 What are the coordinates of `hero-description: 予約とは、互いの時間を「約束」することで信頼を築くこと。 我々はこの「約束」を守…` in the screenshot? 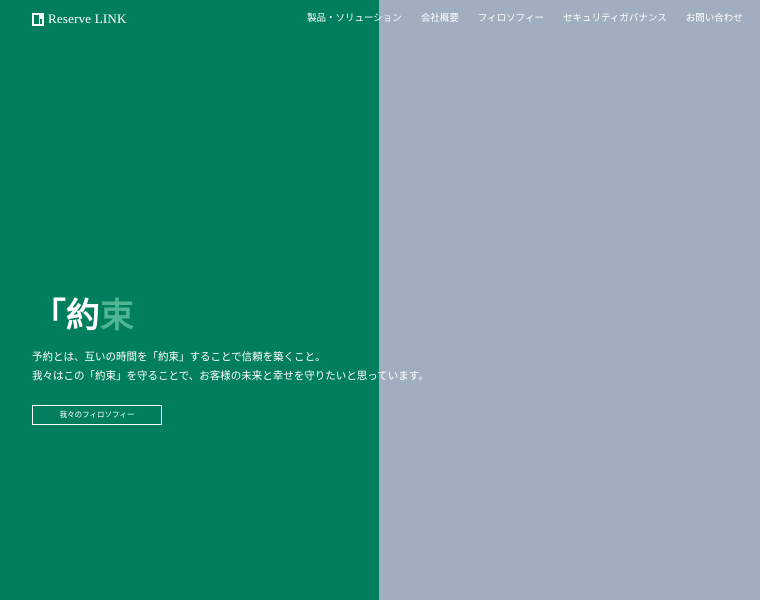 It's located at (230, 367).